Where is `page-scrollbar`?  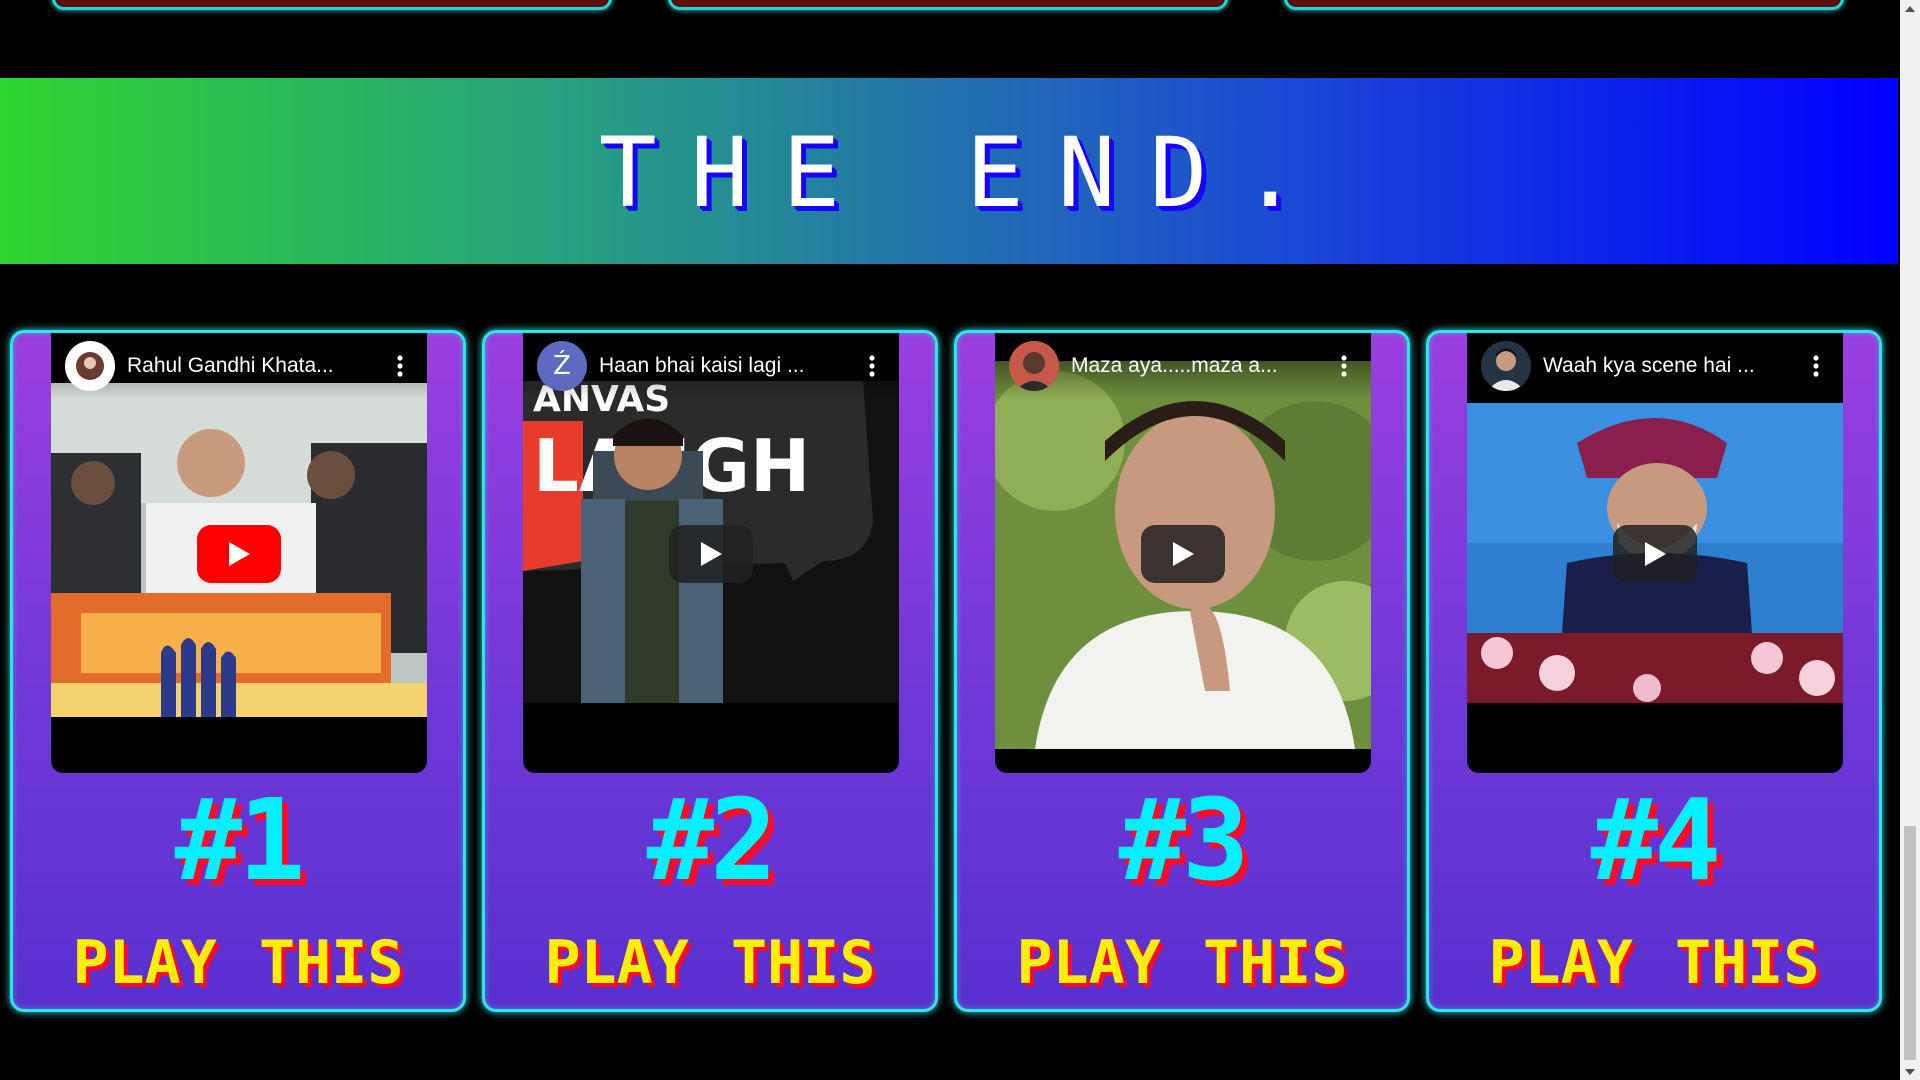
page-scrollbar is located at coordinates (1910, 540).